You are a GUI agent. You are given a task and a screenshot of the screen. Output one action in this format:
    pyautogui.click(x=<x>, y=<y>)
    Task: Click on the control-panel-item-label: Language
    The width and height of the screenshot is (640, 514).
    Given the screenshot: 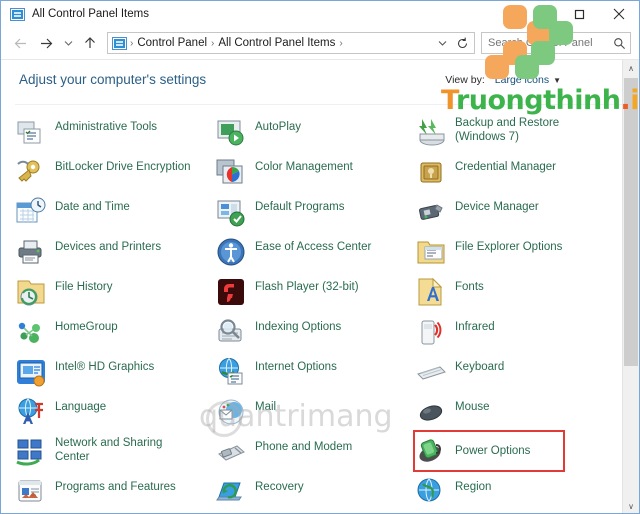 What is the action you would take?
    pyautogui.click(x=80, y=405)
    